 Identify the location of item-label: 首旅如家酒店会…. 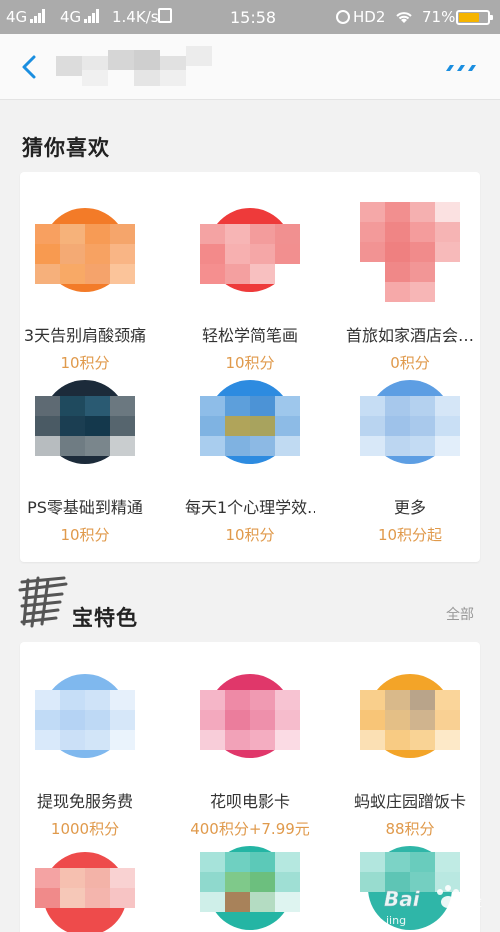
(409, 335).